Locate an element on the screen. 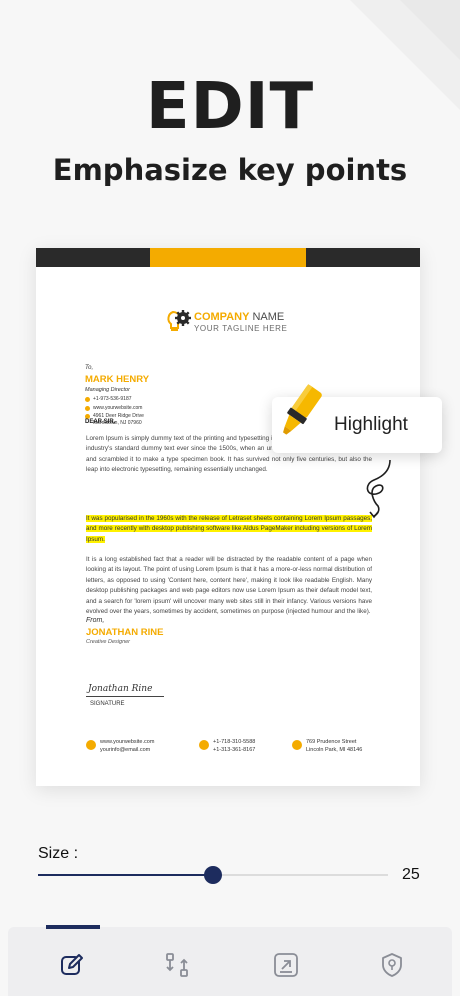 This screenshot has width=460, height=996. convert-button is located at coordinates (177, 965).